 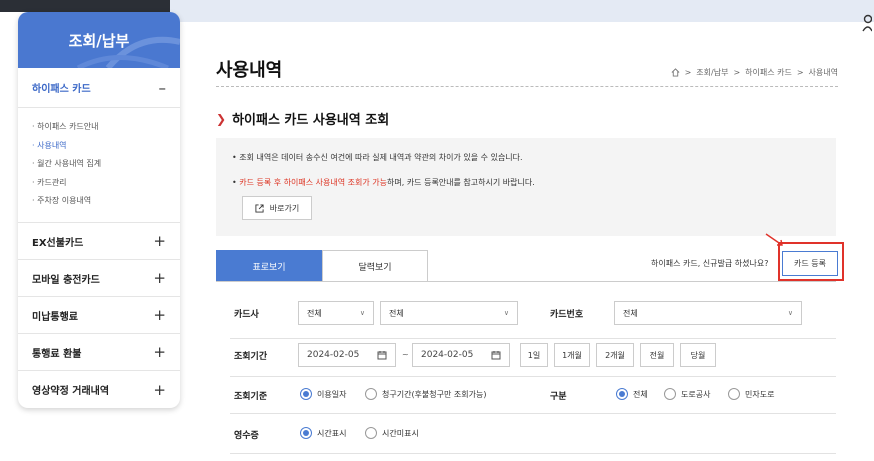 What do you see at coordinates (526, 281) in the screenshot?
I see `tab-underline` at bounding box center [526, 281].